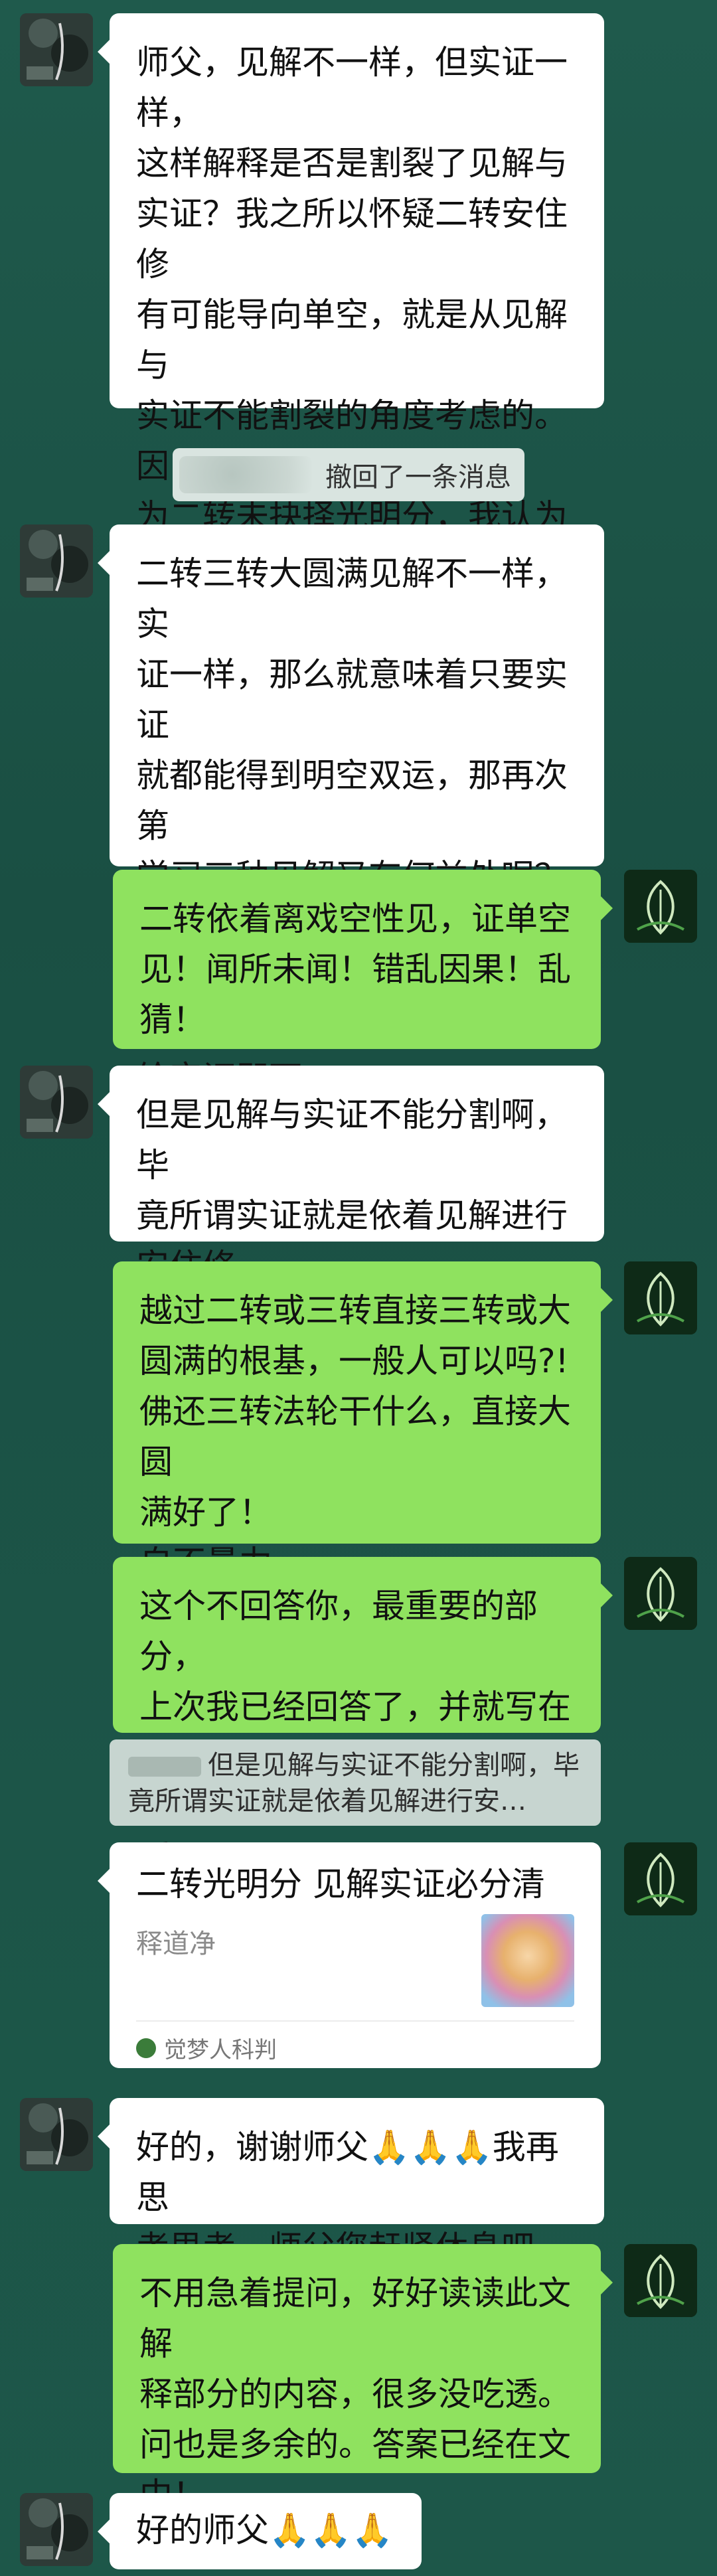 This screenshot has height=2576, width=717. I want to click on recall-notice: 撤回了一条消息, so click(348, 474).